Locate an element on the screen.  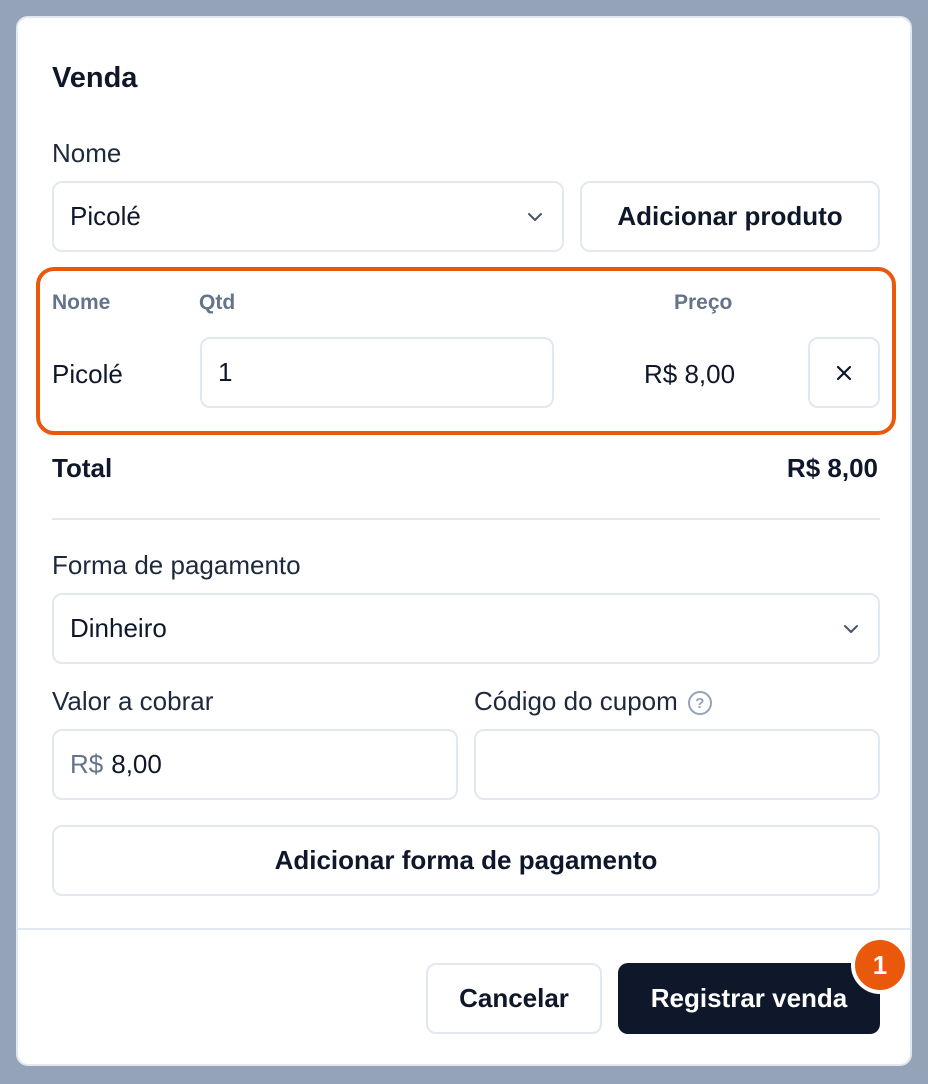
cancel-button: Cancelar is located at coordinates (514, 998).